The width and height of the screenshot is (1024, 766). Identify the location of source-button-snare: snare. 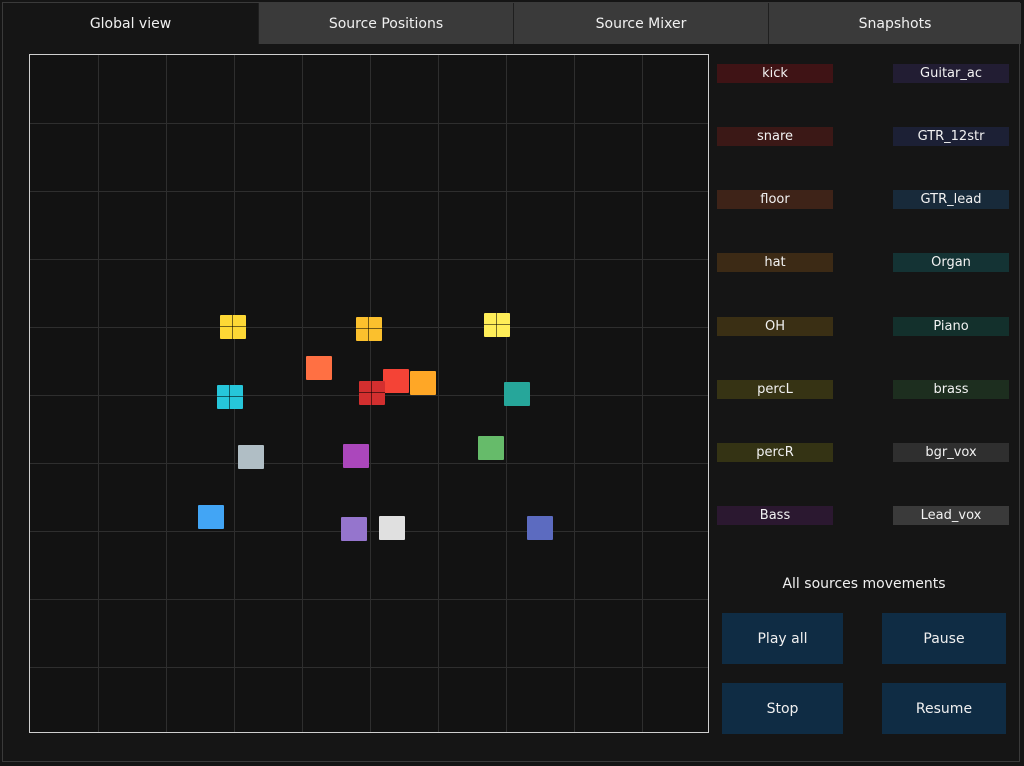
(775, 136).